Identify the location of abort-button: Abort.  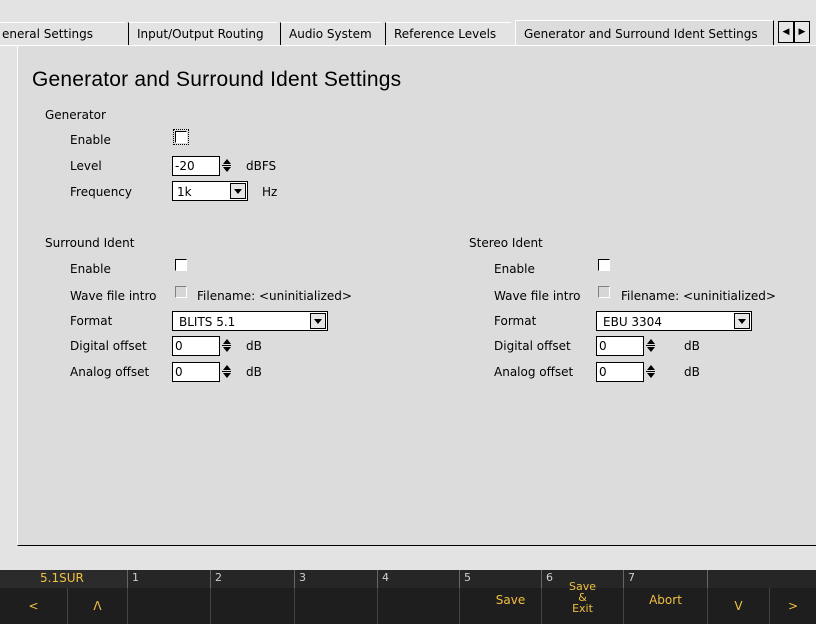
(666, 606).